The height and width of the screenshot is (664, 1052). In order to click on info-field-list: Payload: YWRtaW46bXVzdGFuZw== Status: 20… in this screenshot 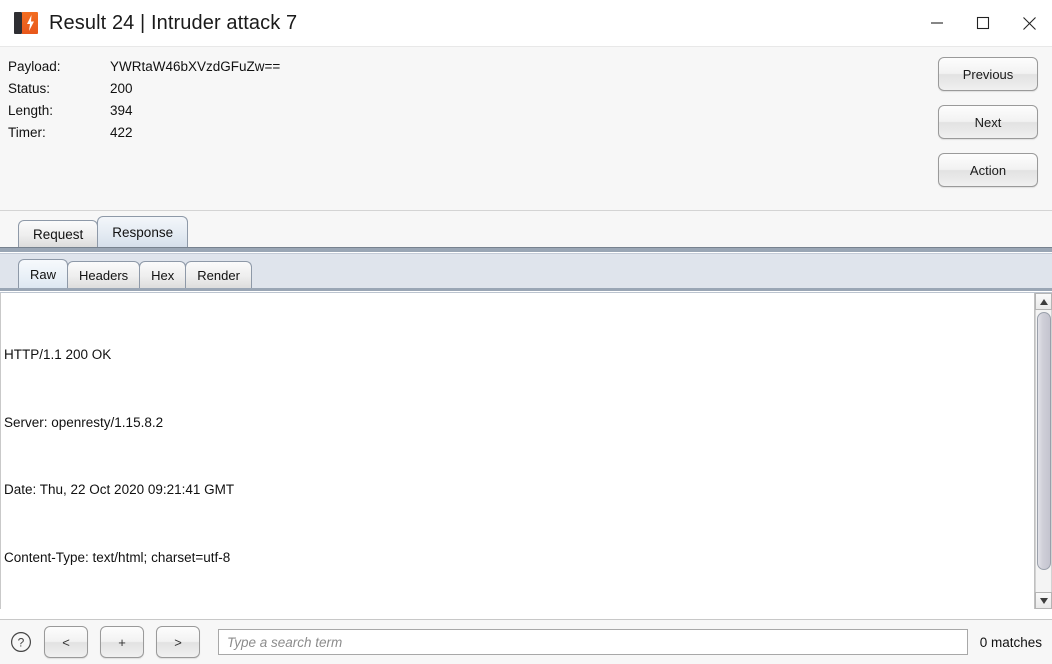, I will do `click(144, 99)`.